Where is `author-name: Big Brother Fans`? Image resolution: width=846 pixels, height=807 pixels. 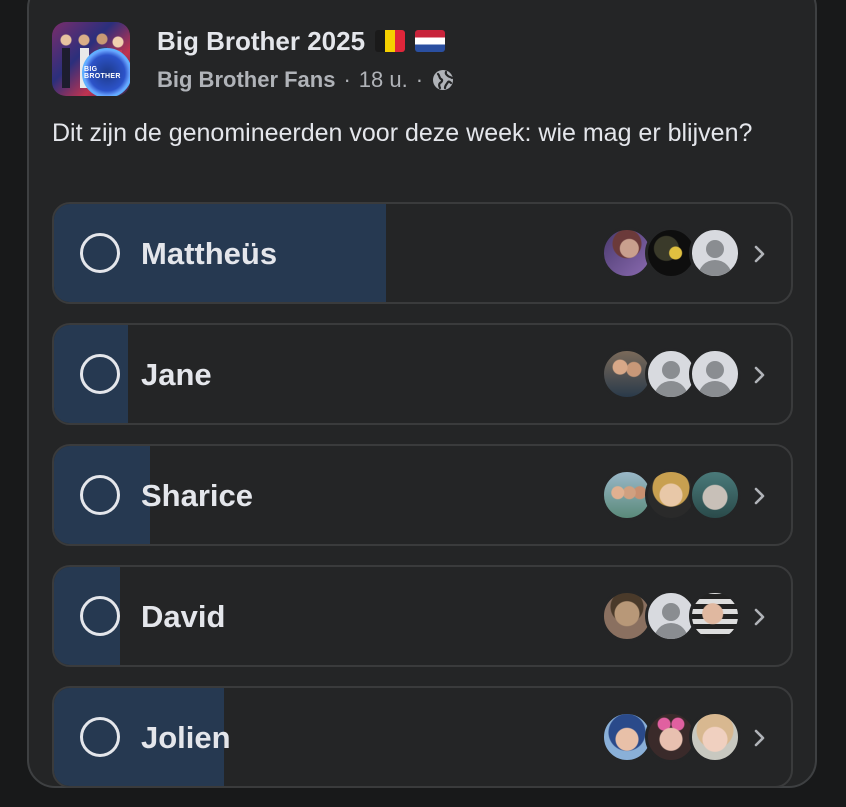
author-name: Big Brother Fans is located at coordinates (246, 80).